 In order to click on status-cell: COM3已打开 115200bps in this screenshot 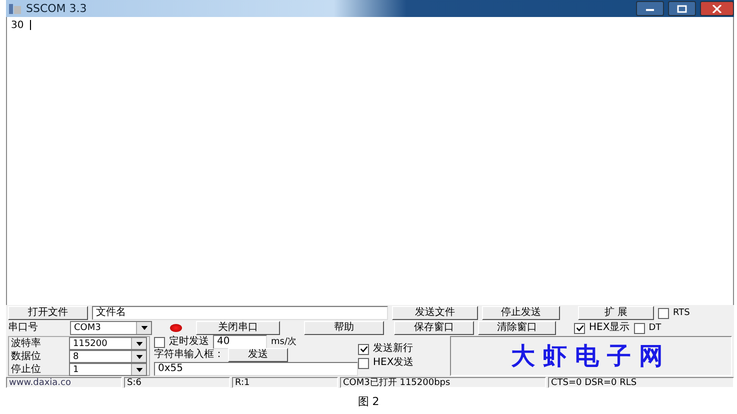, I will do `click(443, 382)`.